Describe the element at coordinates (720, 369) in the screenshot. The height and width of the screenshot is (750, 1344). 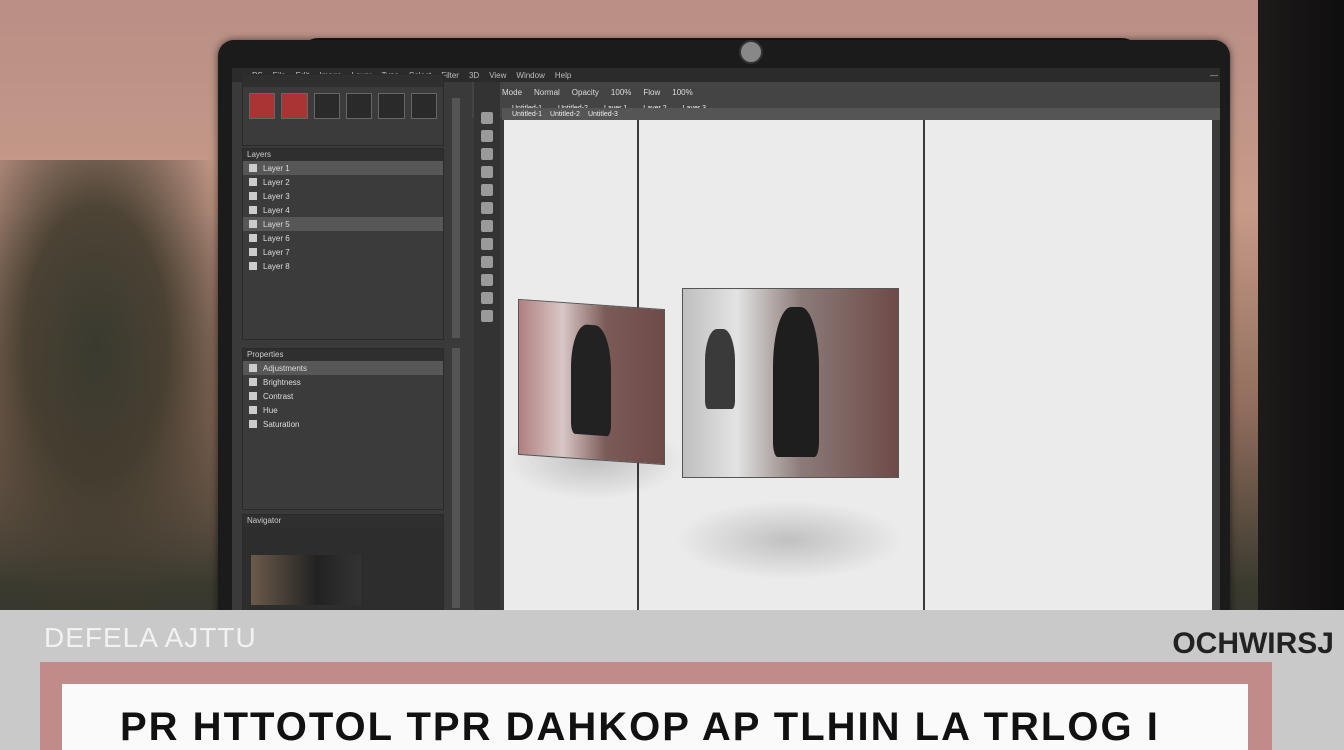
I see `person-reflection` at that location.